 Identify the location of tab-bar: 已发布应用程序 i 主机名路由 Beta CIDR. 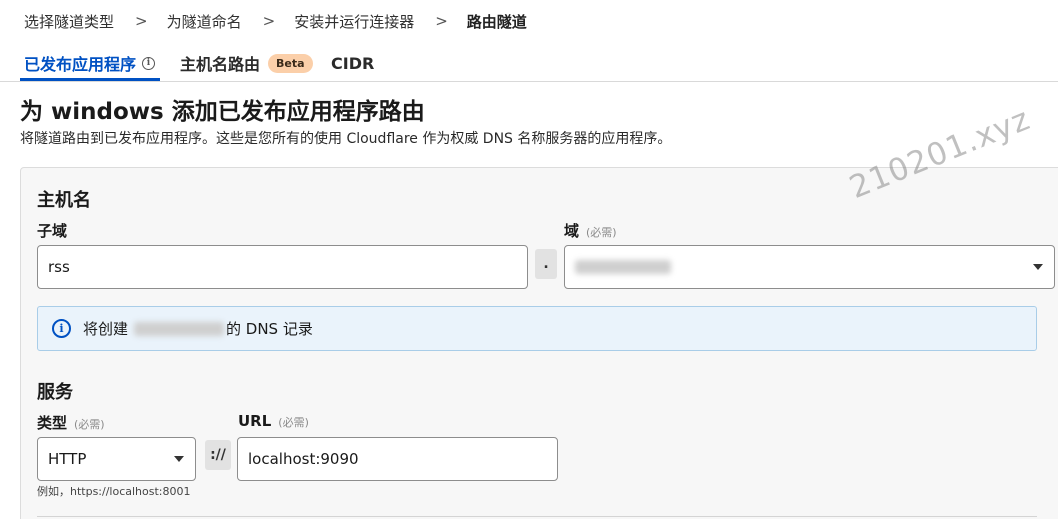
(529, 63).